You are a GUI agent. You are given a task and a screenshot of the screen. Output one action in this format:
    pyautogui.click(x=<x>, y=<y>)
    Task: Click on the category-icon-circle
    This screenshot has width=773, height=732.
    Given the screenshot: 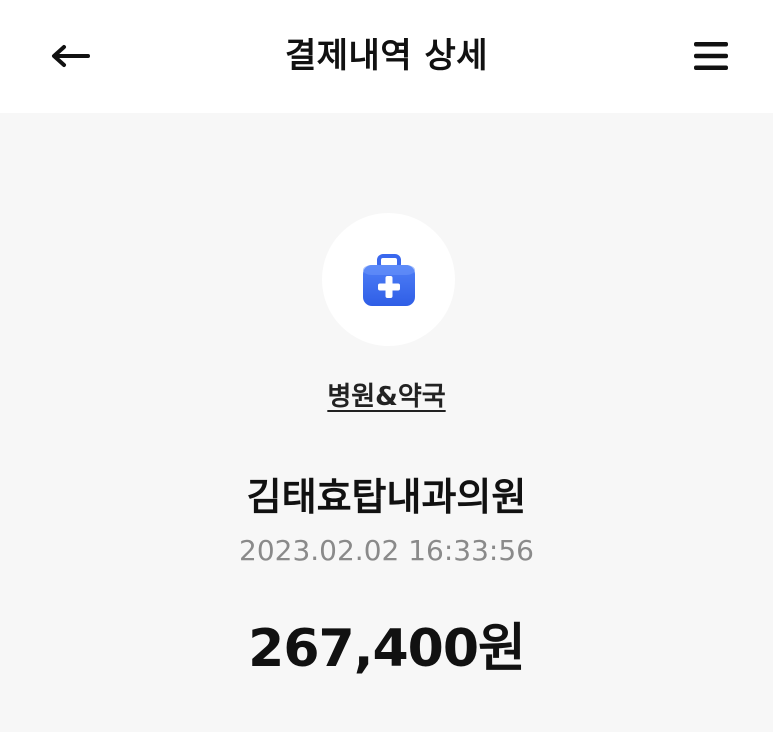 What is the action you would take?
    pyautogui.click(x=388, y=279)
    